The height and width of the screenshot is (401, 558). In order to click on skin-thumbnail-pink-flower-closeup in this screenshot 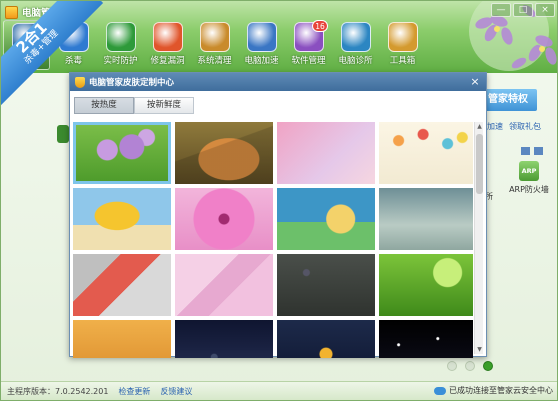, I will do `click(224, 219)`.